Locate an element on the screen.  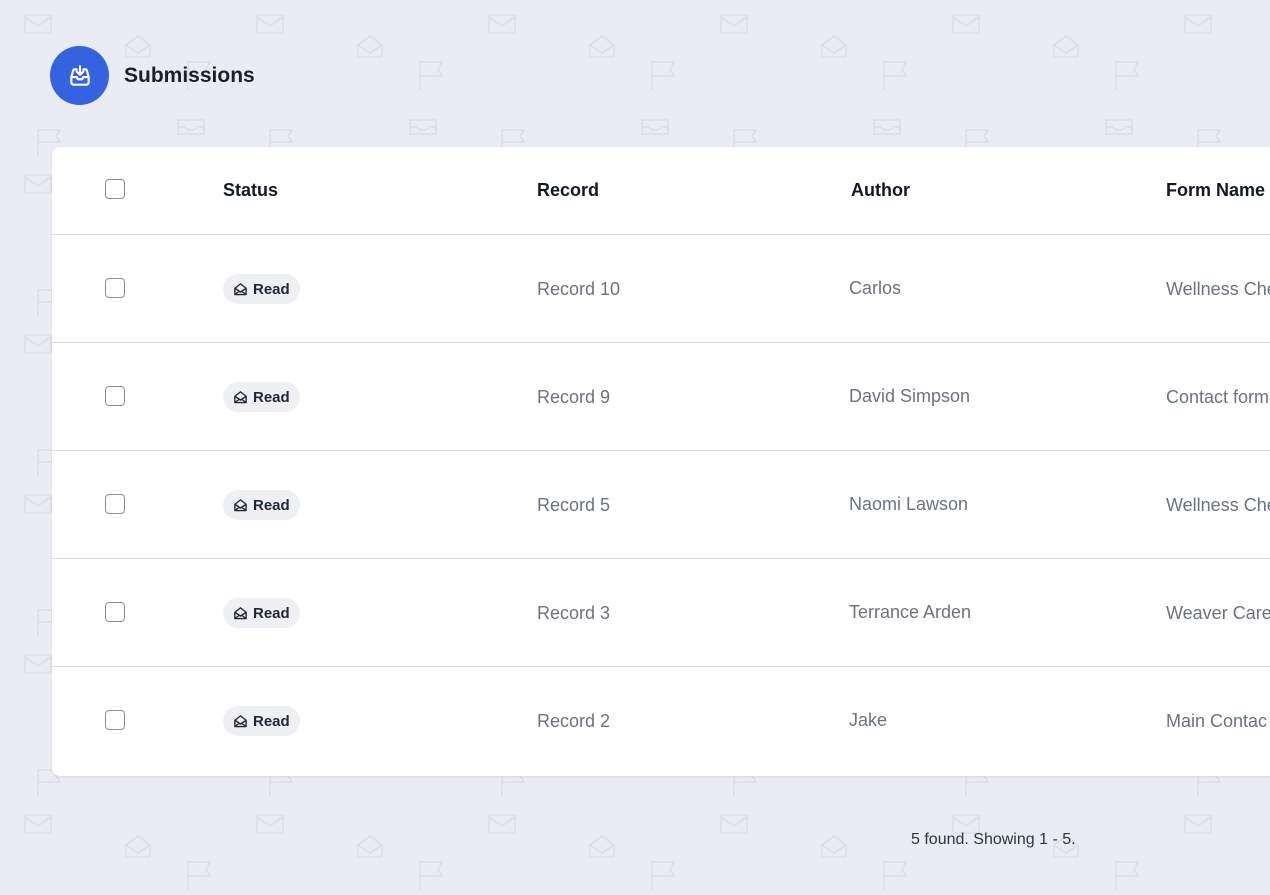
record-cell: Record 2 is located at coordinates (573, 721).